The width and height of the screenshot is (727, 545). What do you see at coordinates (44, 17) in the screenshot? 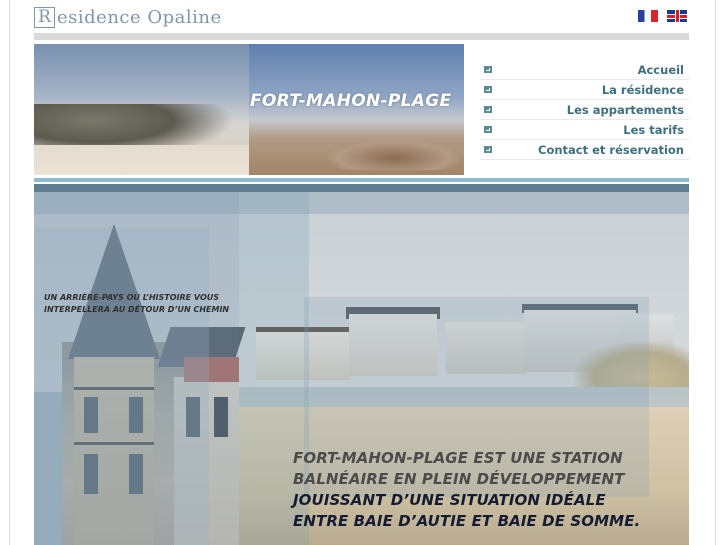
I see `logo-letter: R` at bounding box center [44, 17].